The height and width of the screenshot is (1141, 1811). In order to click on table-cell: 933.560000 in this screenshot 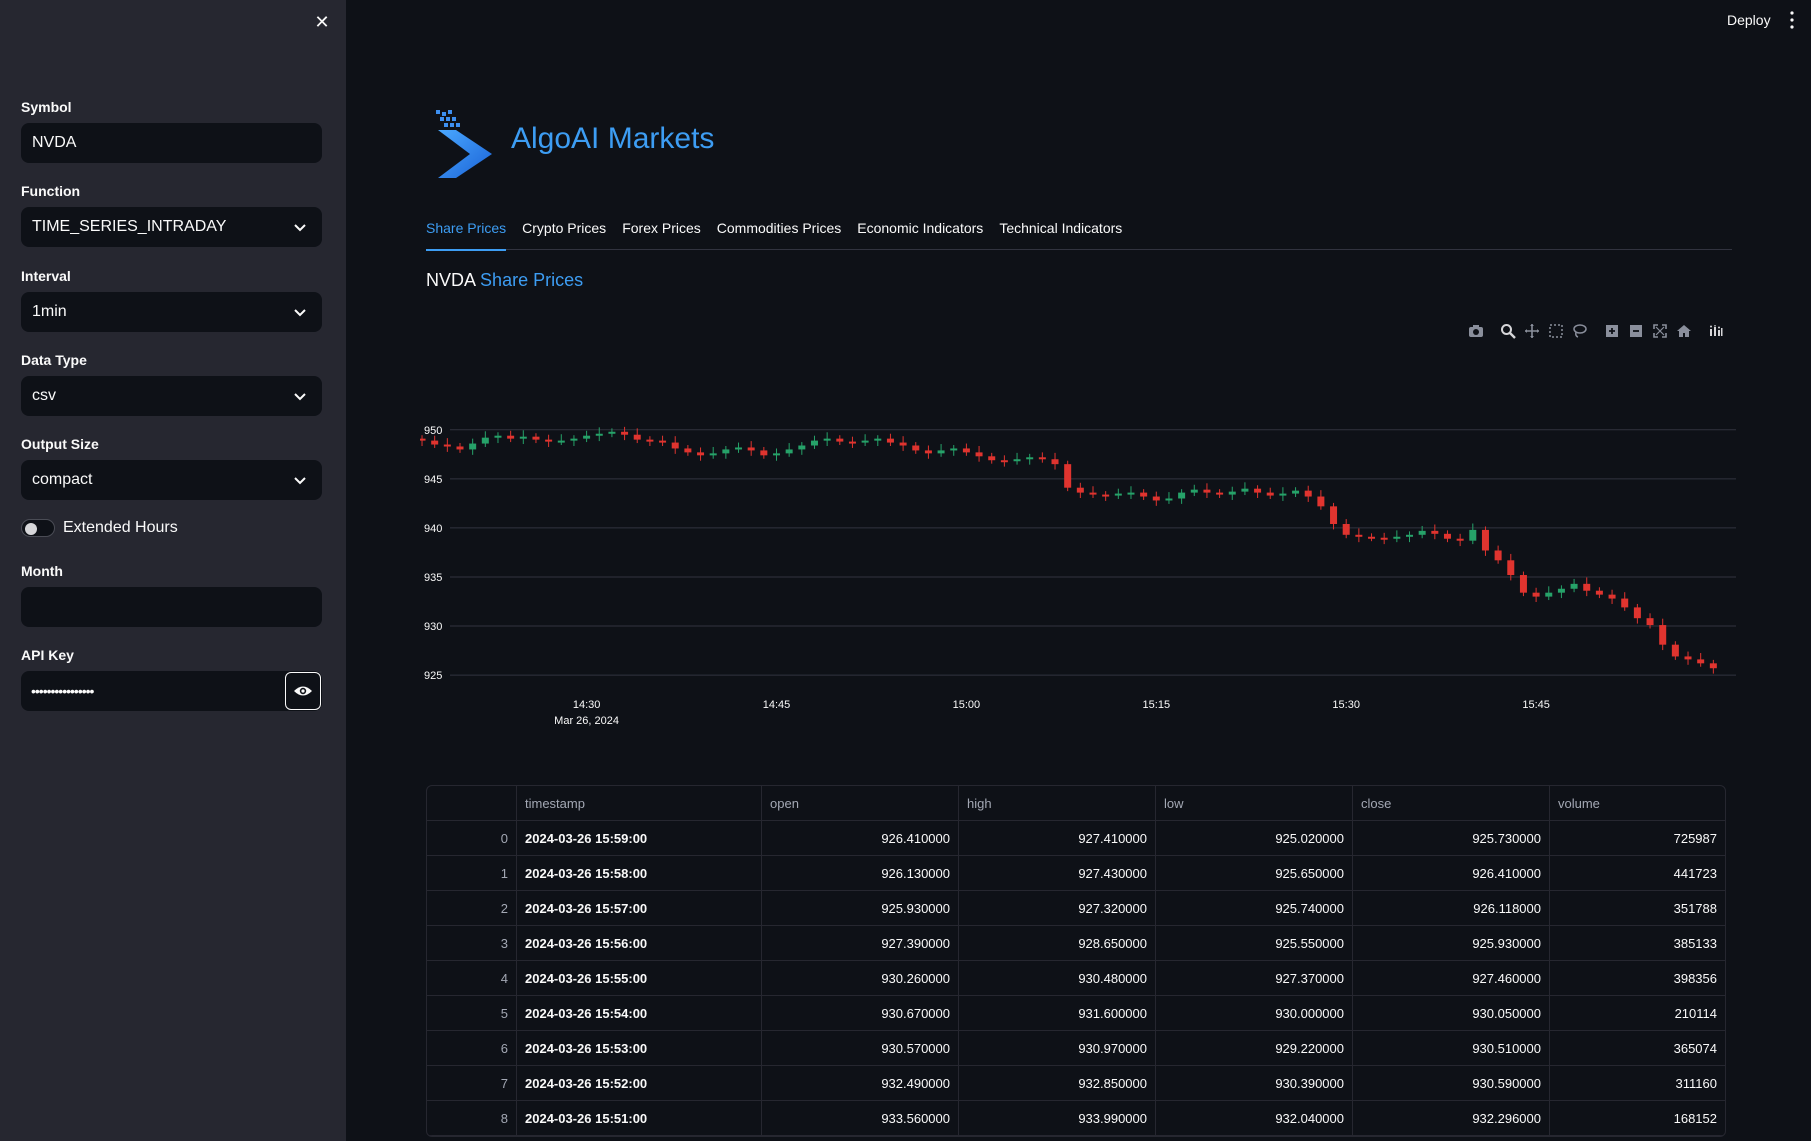, I will do `click(860, 1118)`.